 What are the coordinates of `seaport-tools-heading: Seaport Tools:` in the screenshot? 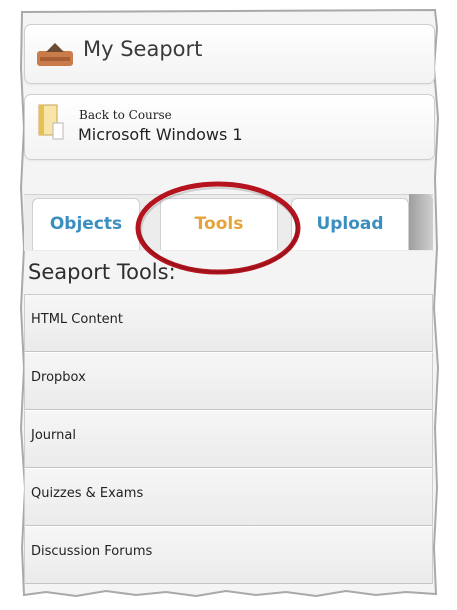 It's located at (102, 272).